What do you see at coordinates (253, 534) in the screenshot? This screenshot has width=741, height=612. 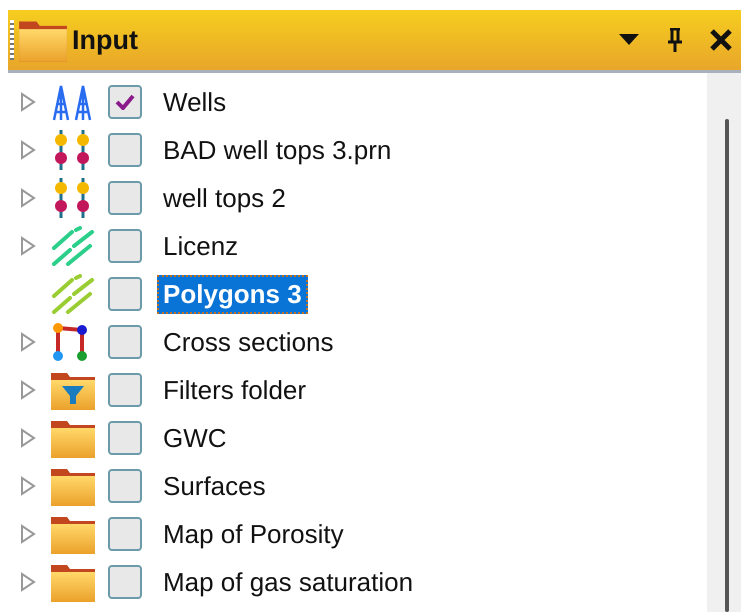 I see `tree-item-label: Map of Porosity` at bounding box center [253, 534].